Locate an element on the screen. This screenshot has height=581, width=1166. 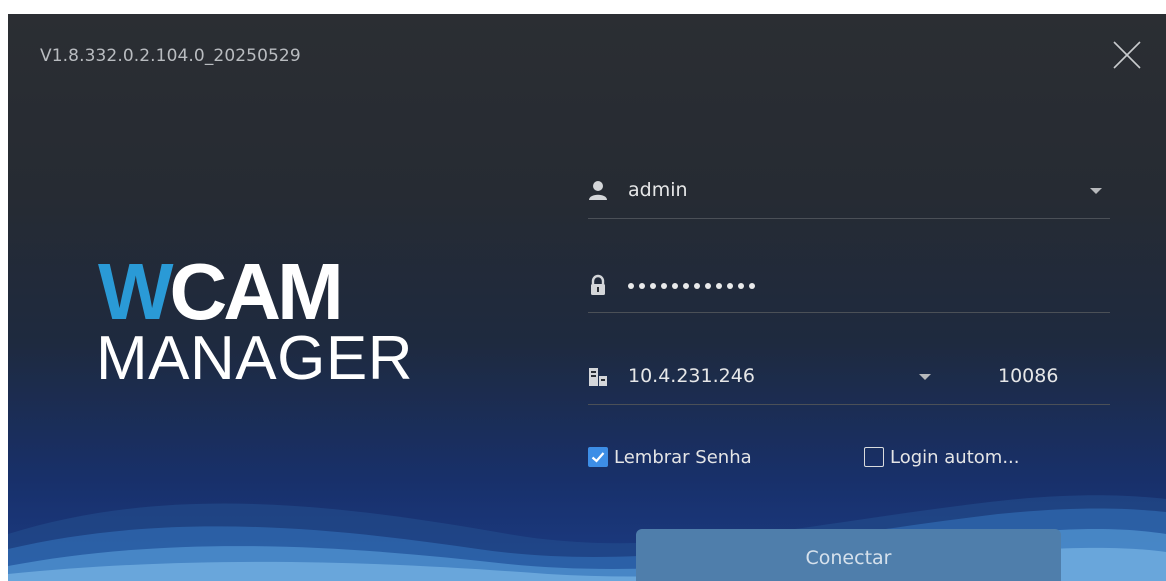
port-value: 10086 is located at coordinates (1028, 376).